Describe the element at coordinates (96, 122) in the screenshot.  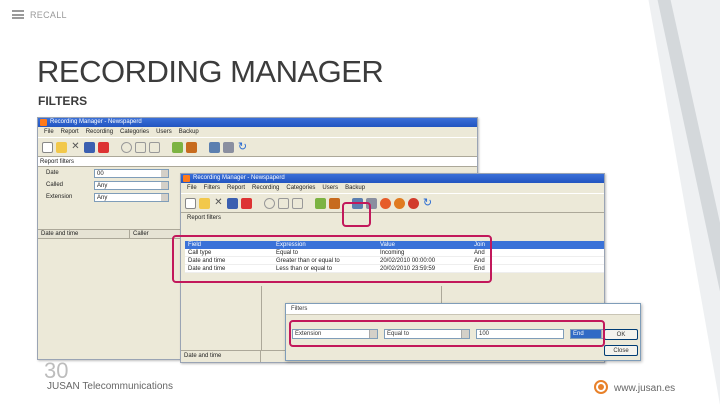
I see `window-title: Recording Manager - Newspaperd` at that location.